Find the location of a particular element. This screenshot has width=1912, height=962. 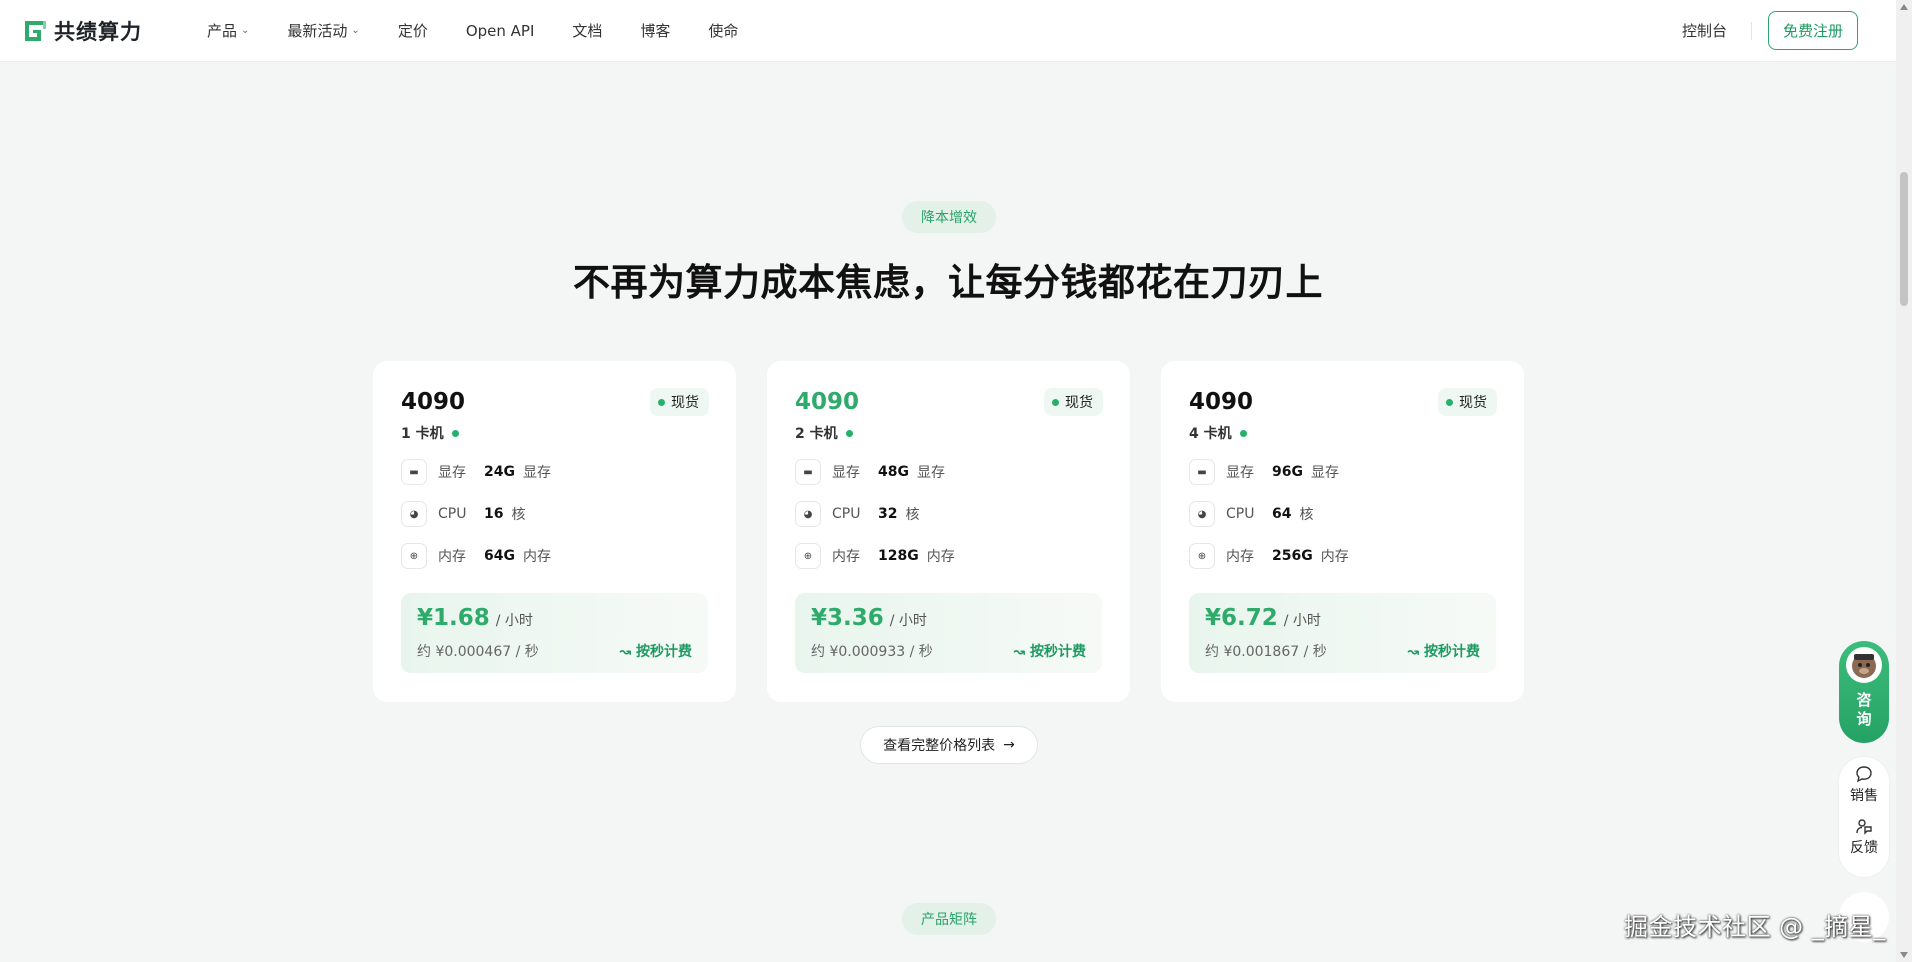

spec-vram: ▬ 显存 48G 显存 is located at coordinates (948, 472).